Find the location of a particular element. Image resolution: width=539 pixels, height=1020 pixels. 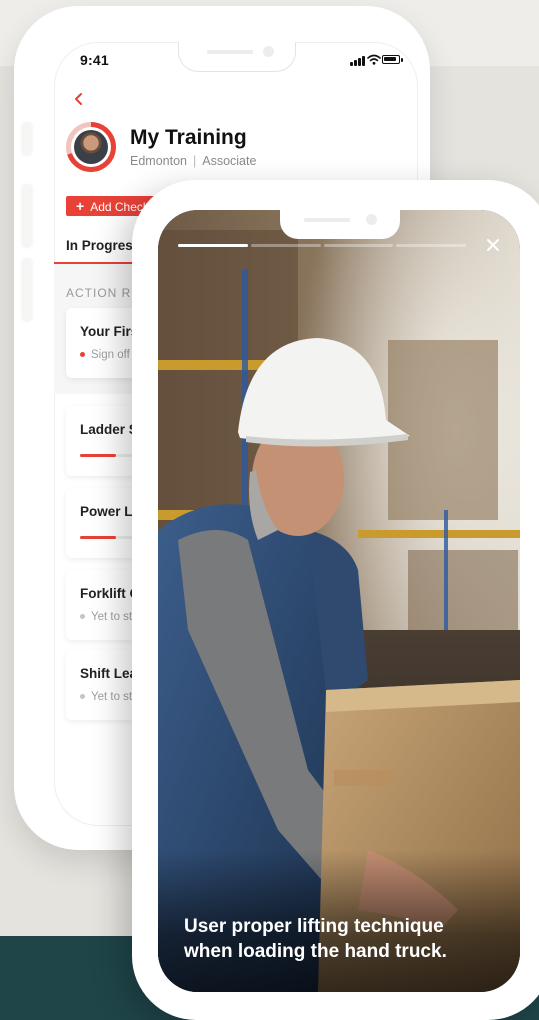

avatar-progress-ring is located at coordinates (91, 147).